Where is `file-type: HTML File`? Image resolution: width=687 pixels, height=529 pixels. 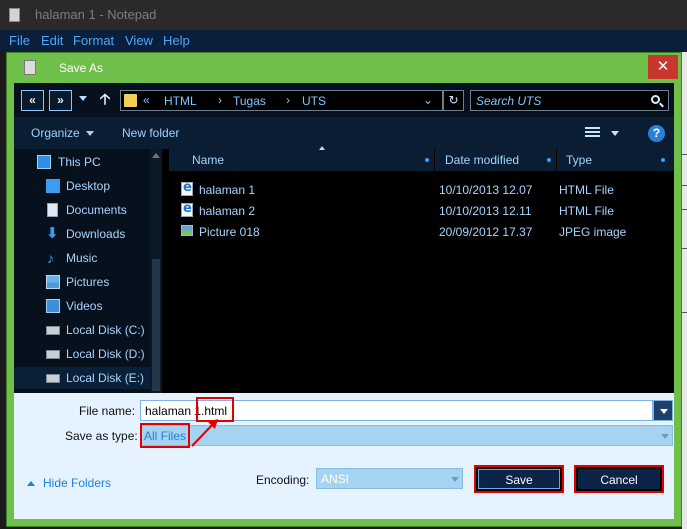 file-type: HTML File is located at coordinates (586, 211).